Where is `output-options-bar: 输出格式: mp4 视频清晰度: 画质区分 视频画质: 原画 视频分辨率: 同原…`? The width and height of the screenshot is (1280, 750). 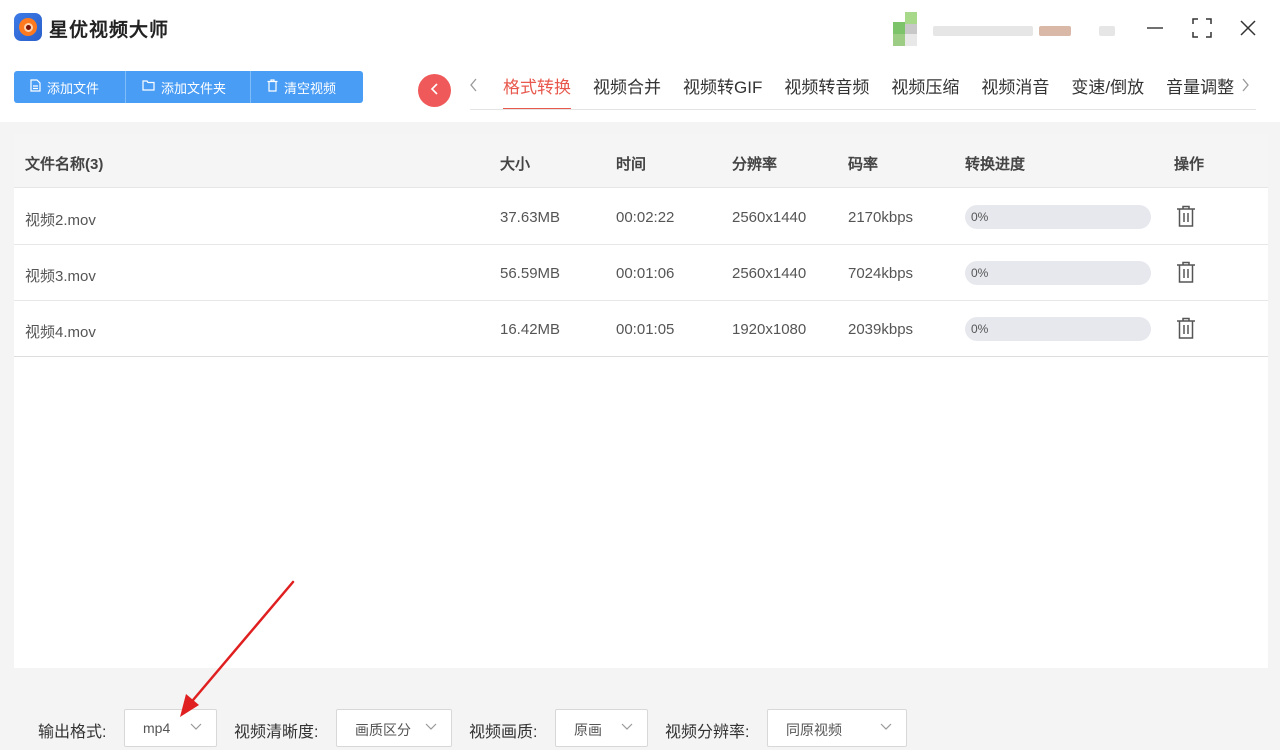
output-options-bar: 输出格式: mp4 视频清晰度: 画质区分 视频画质: 原画 视频分辨率: 同原… is located at coordinates (640, 716).